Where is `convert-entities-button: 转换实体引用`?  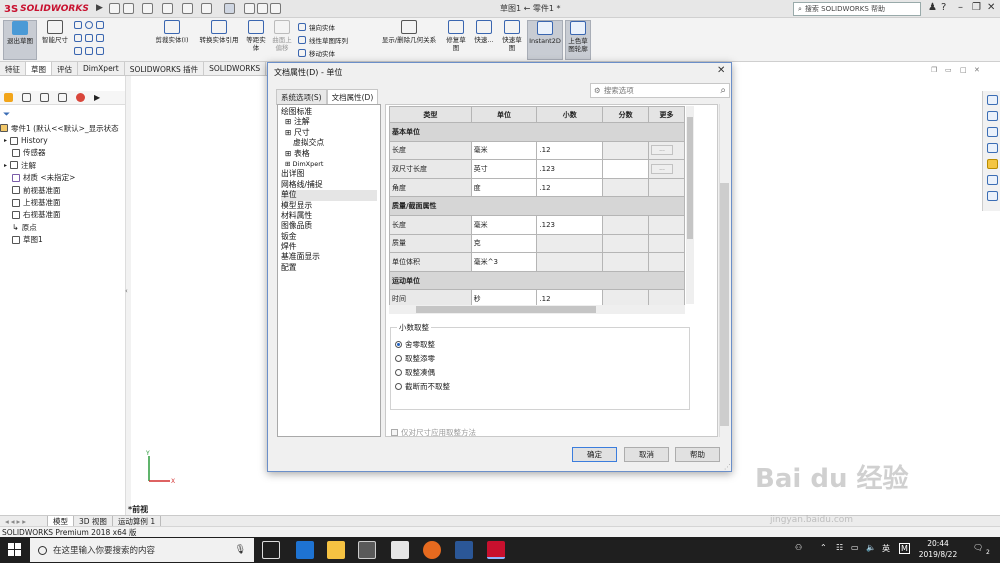 convert-entities-button: 转换实体引用 is located at coordinates (219, 40).